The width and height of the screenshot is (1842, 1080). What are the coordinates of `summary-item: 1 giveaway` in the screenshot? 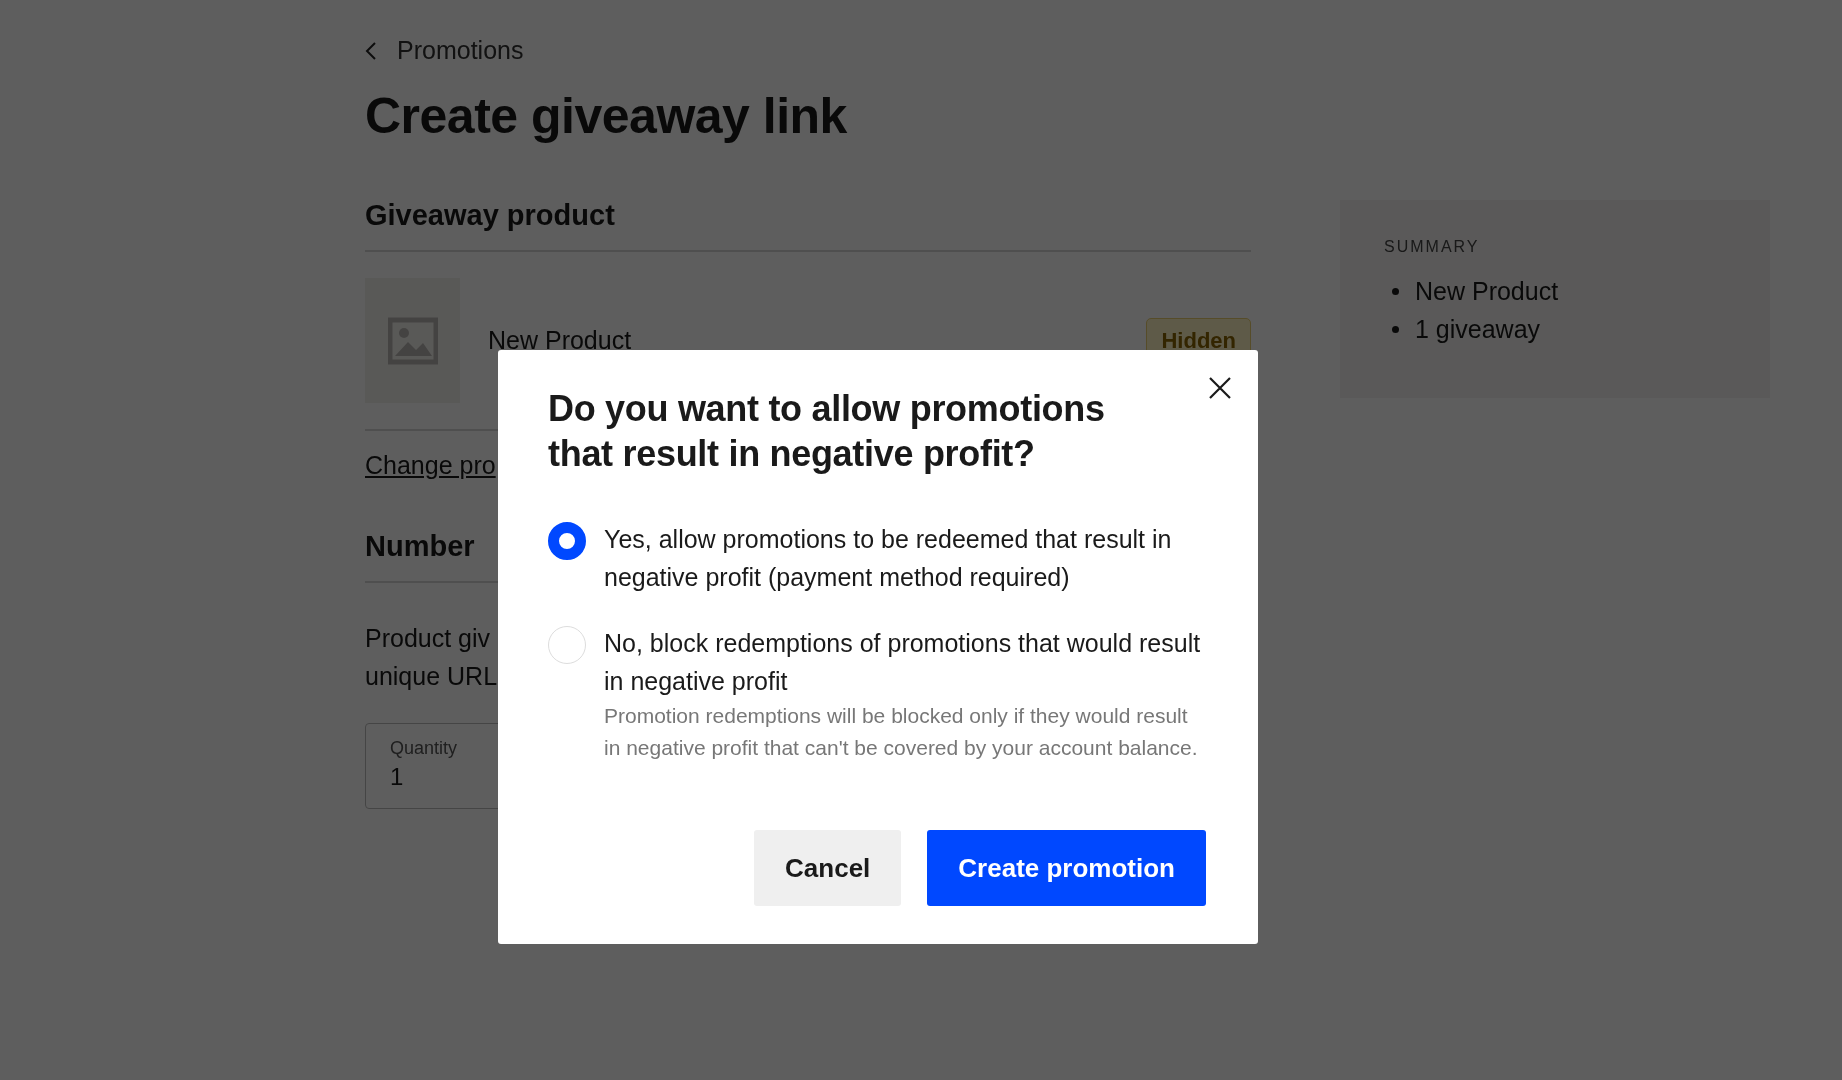 It's located at (1478, 329).